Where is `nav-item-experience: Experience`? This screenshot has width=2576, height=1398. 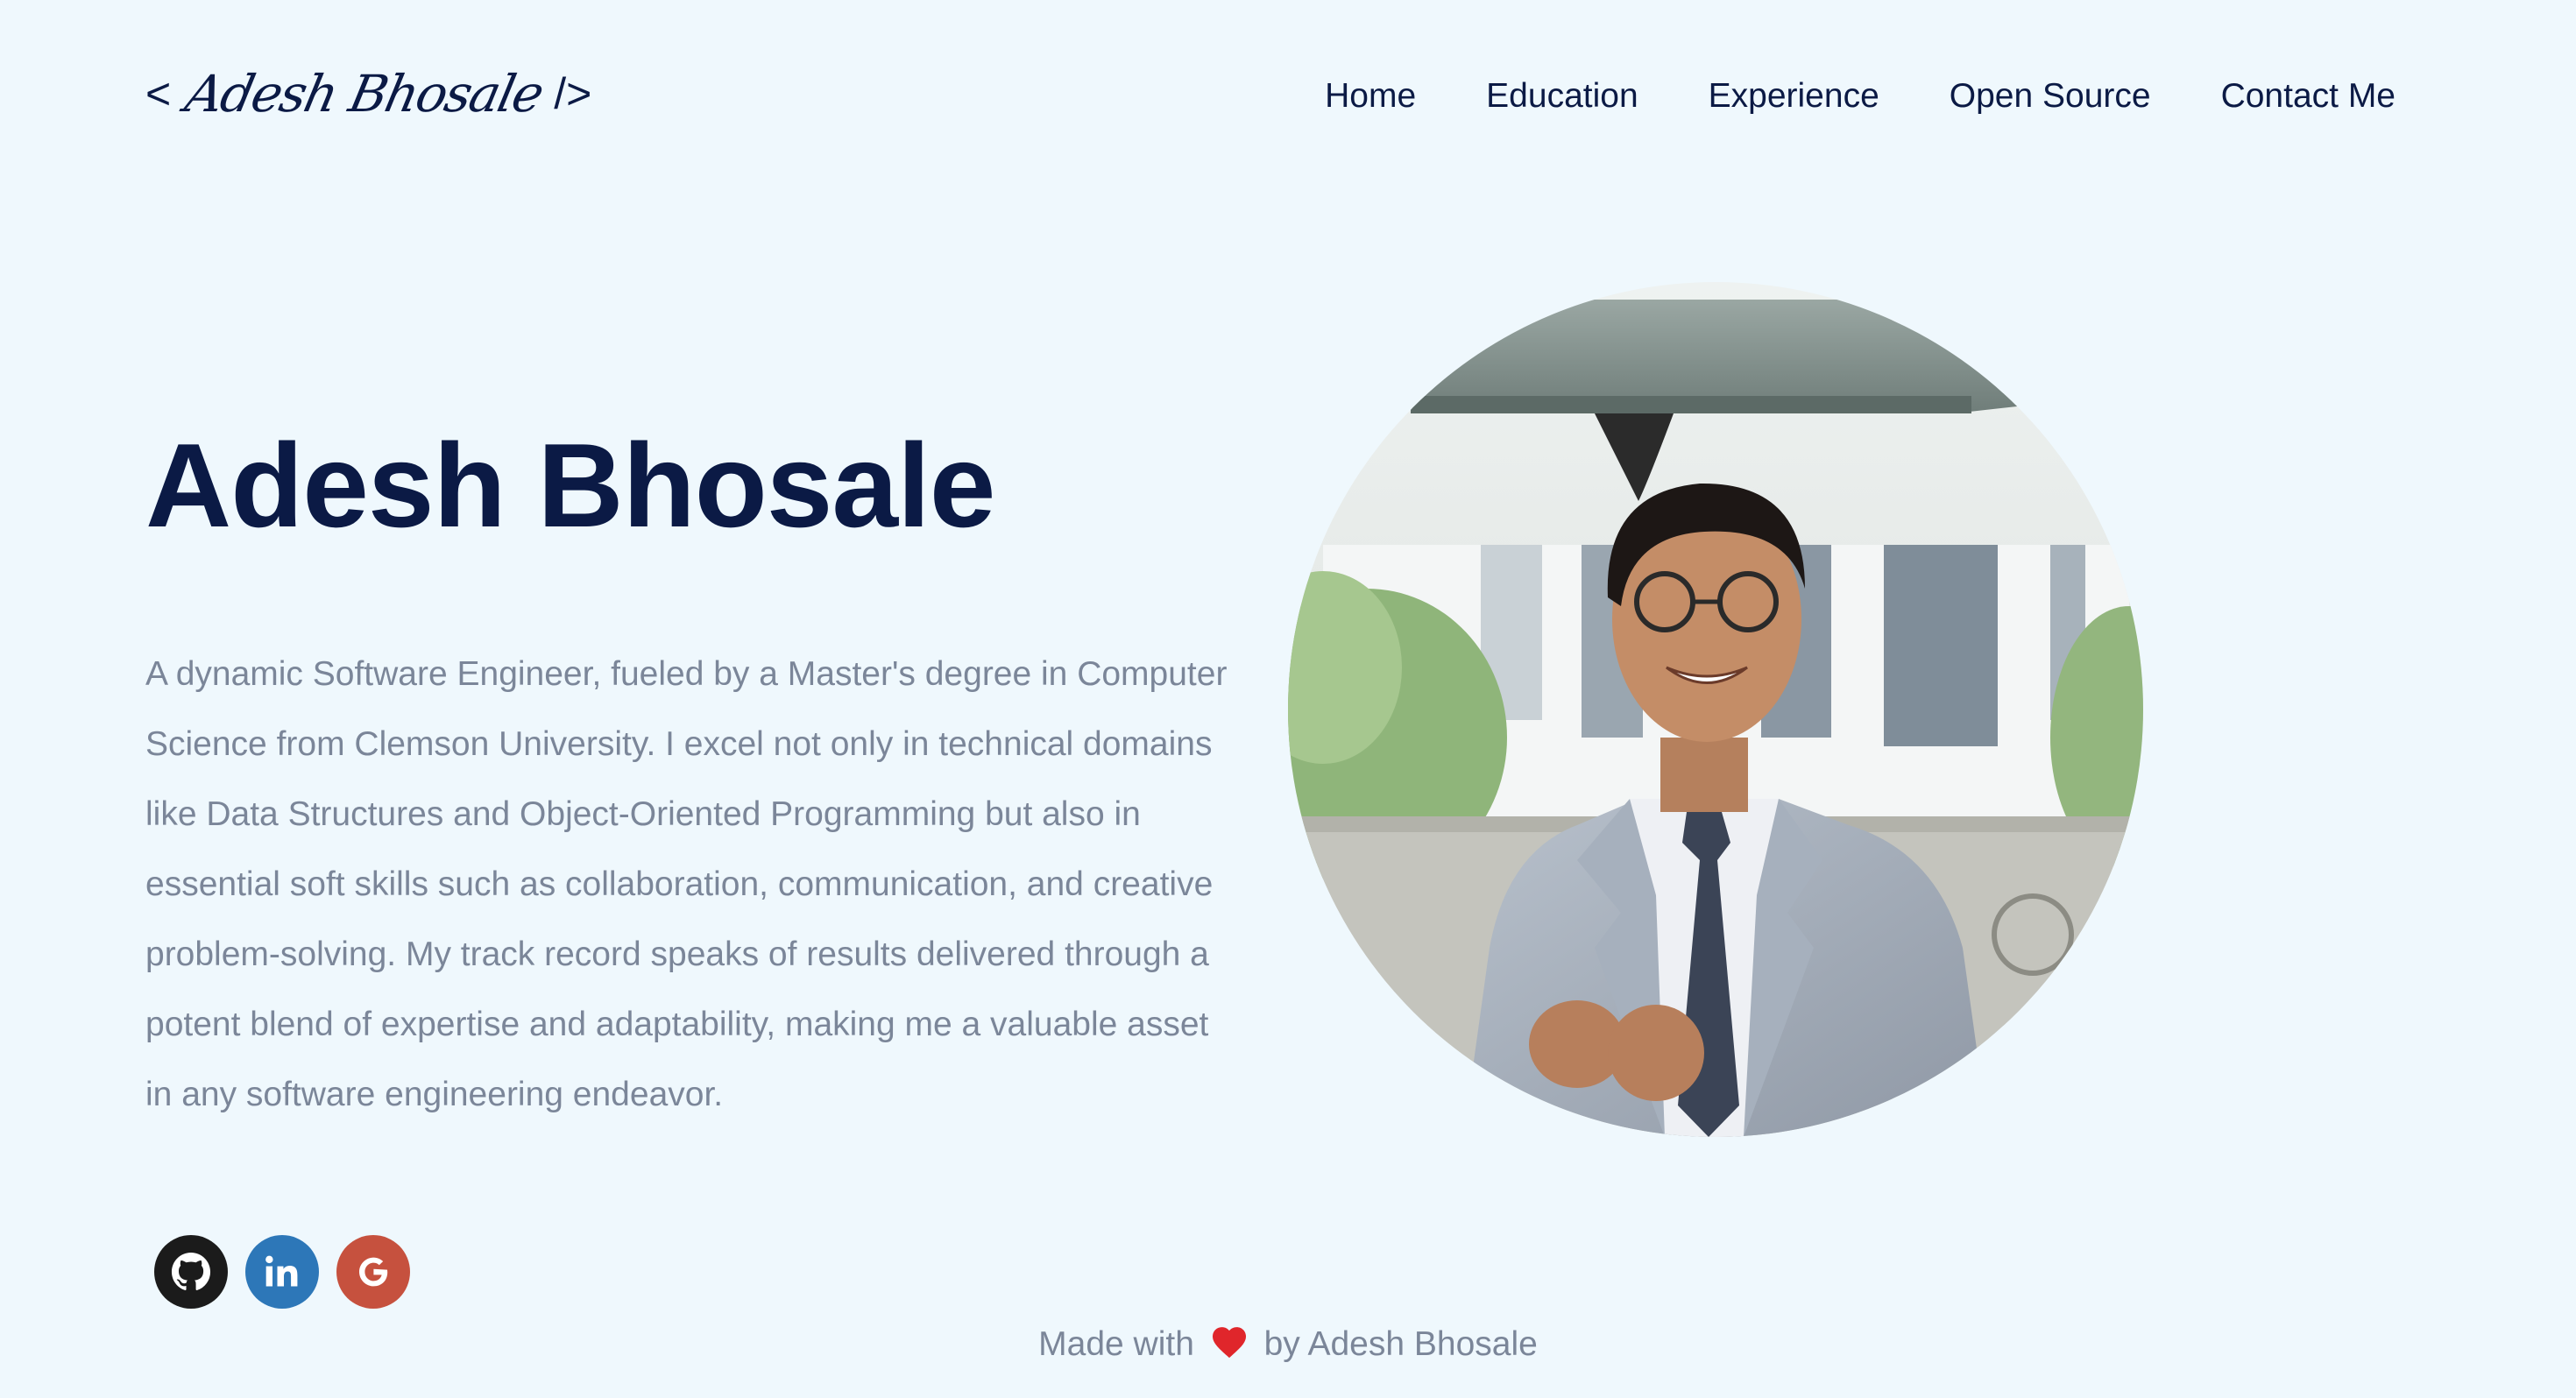 nav-item-experience: Experience is located at coordinates (1794, 96).